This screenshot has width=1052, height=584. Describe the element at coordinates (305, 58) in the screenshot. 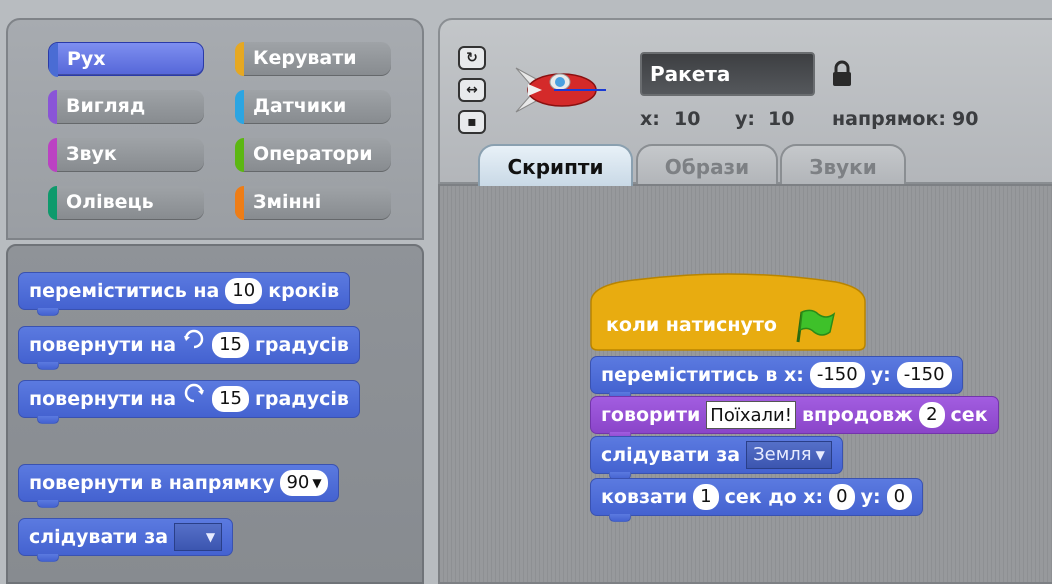

I see `category-label: Керувати` at that location.